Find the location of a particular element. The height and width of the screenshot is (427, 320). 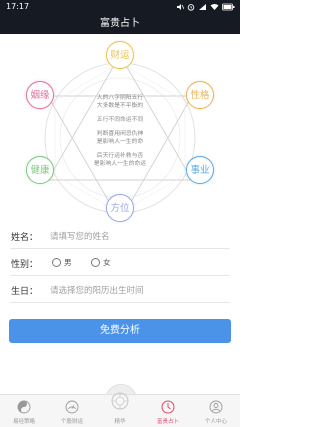

name-input: 请填写您的姓名 is located at coordinates (80, 236).